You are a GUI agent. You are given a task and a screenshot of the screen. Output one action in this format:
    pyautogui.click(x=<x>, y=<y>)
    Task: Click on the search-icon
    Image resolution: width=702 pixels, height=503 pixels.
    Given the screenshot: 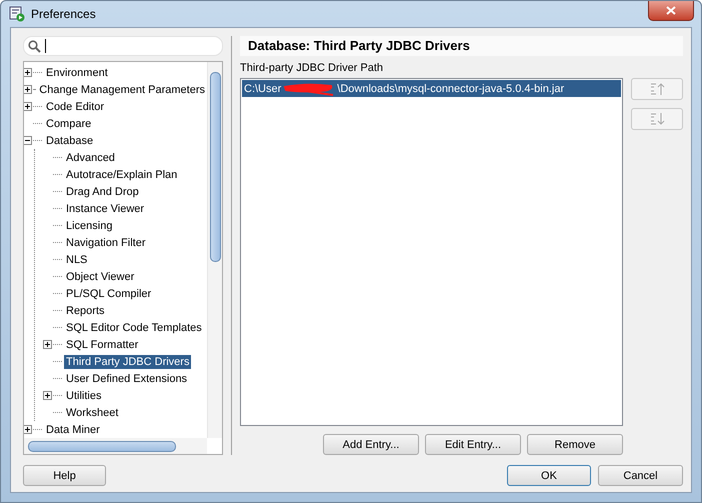 What is the action you would take?
    pyautogui.click(x=34, y=46)
    